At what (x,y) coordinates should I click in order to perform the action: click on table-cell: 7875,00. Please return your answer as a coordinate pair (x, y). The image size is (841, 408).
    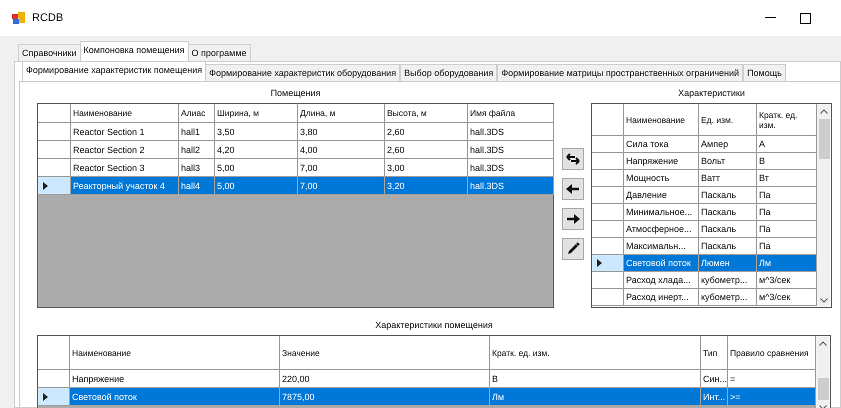
    Looking at the image, I should click on (385, 397).